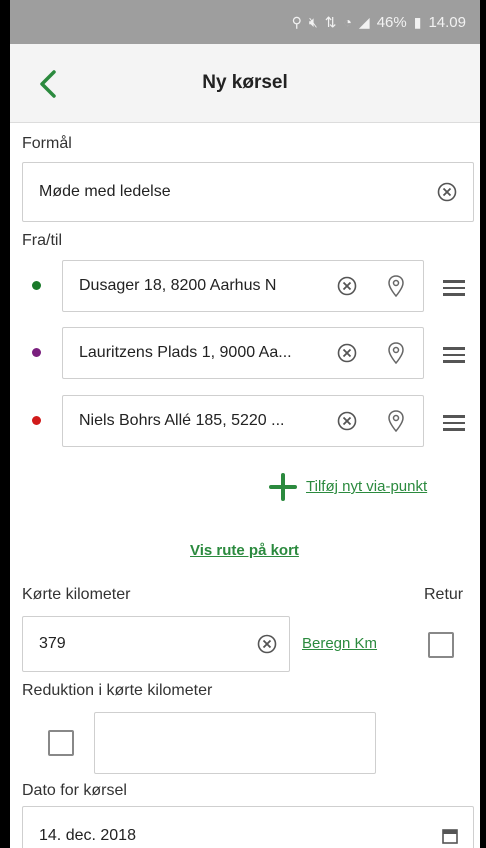 Image resolution: width=486 pixels, height=848 pixels. I want to click on date-value: 14. dec. 2018, so click(87, 835).